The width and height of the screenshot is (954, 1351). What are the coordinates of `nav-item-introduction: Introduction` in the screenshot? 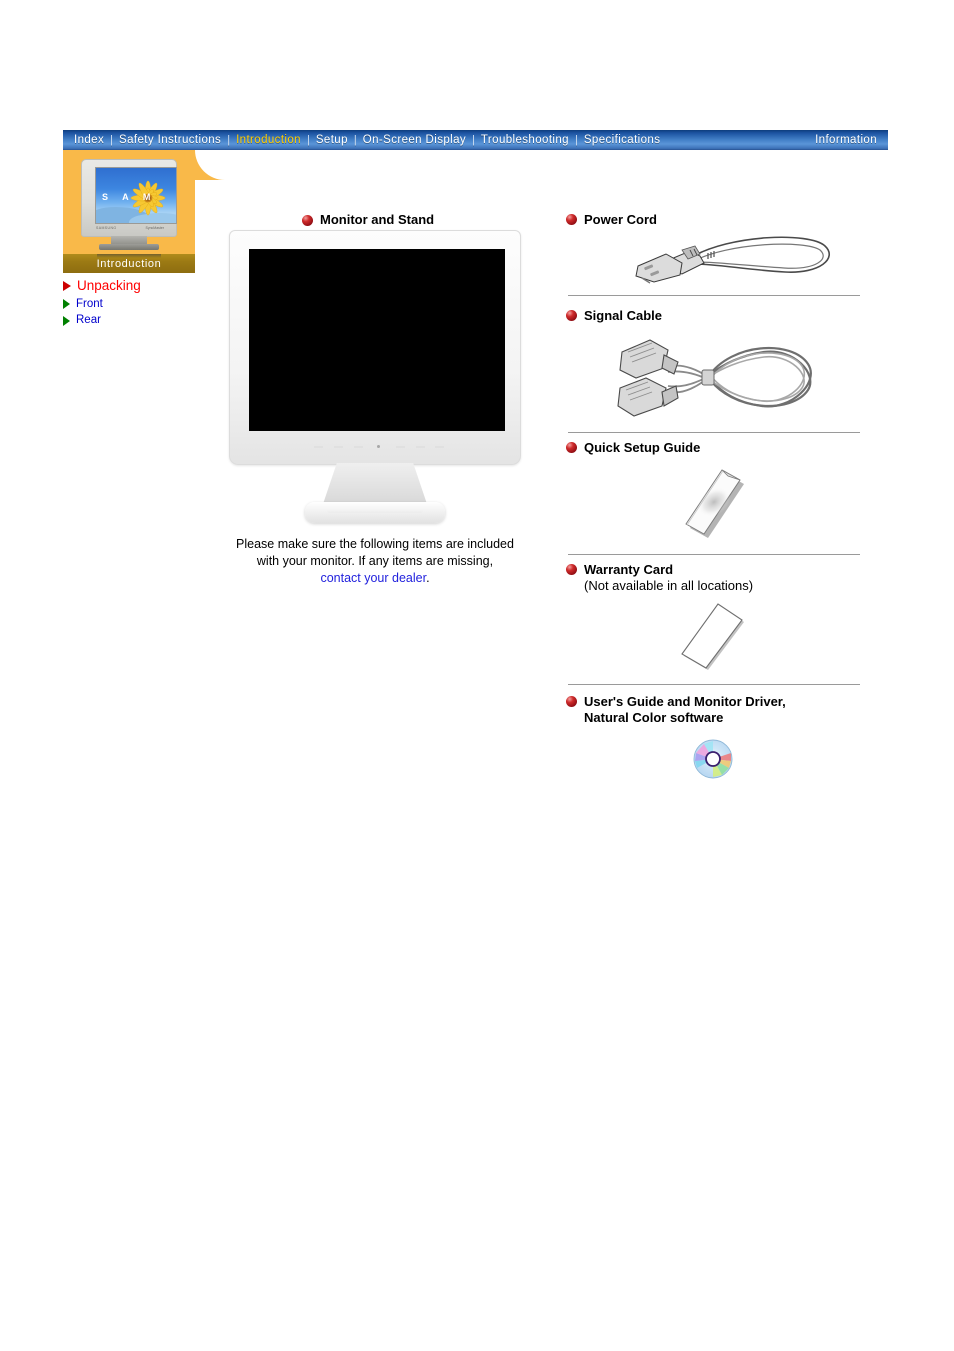 It's located at (268, 140).